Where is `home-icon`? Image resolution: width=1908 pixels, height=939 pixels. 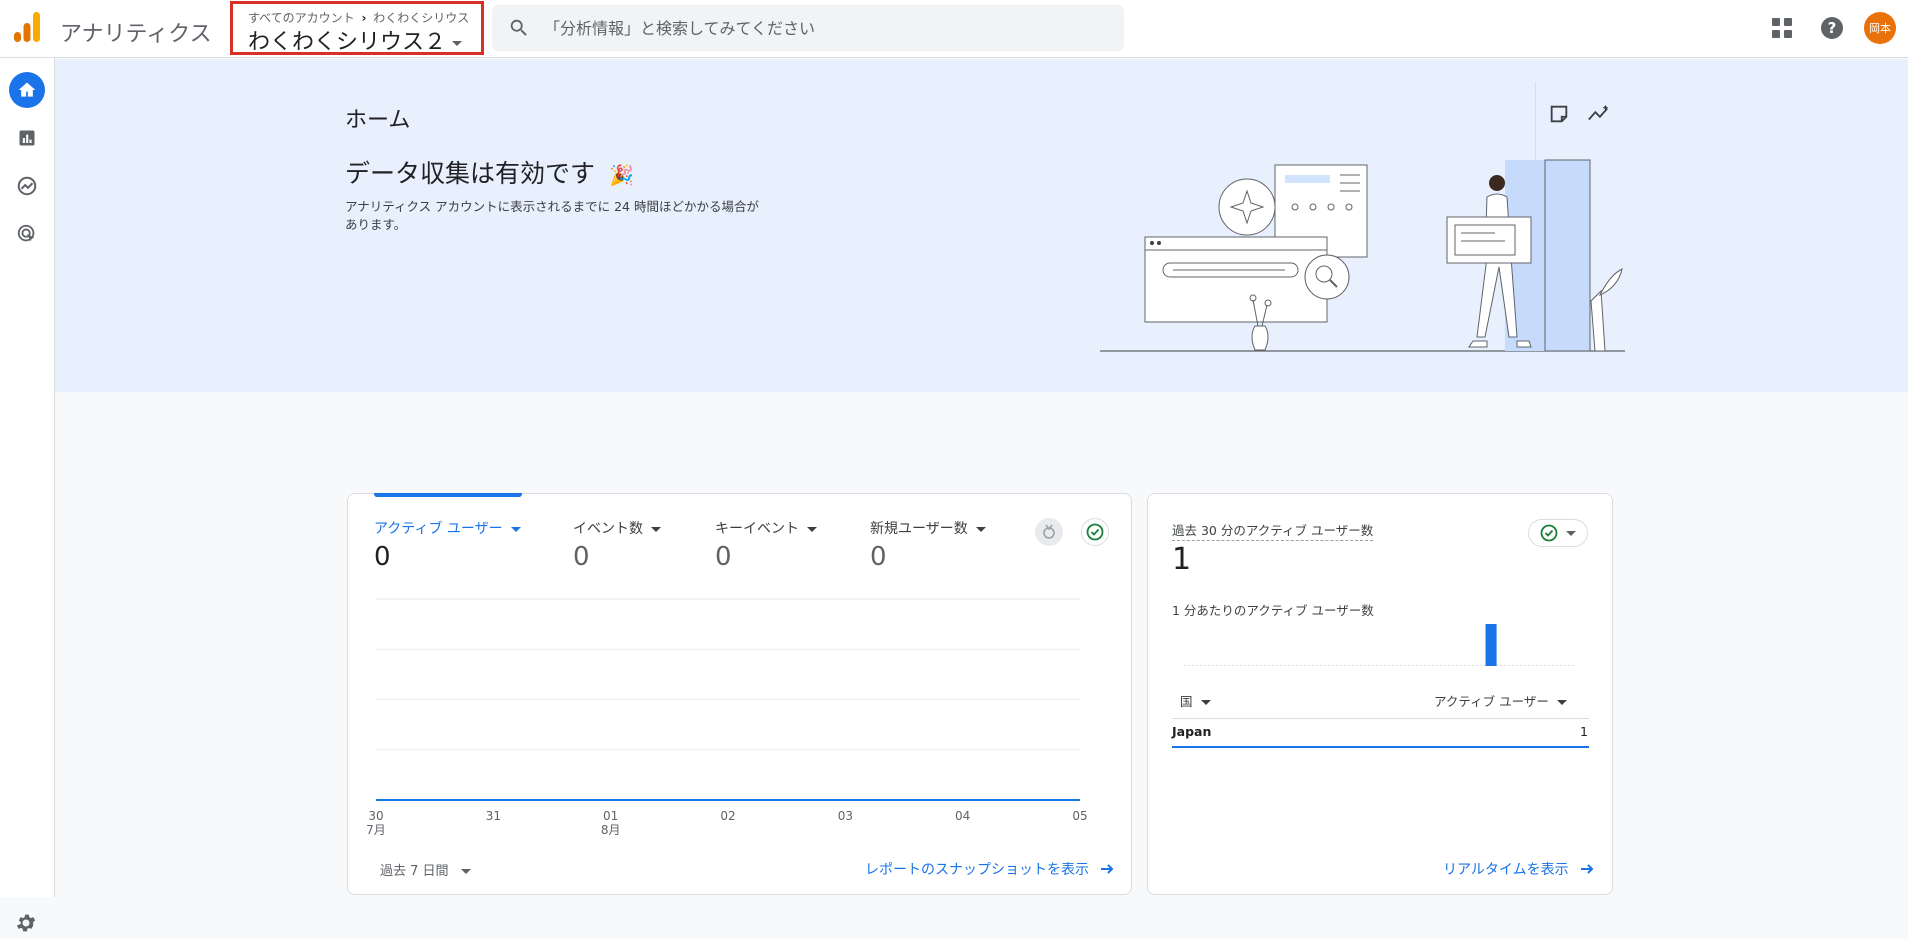 home-icon is located at coordinates (27, 89).